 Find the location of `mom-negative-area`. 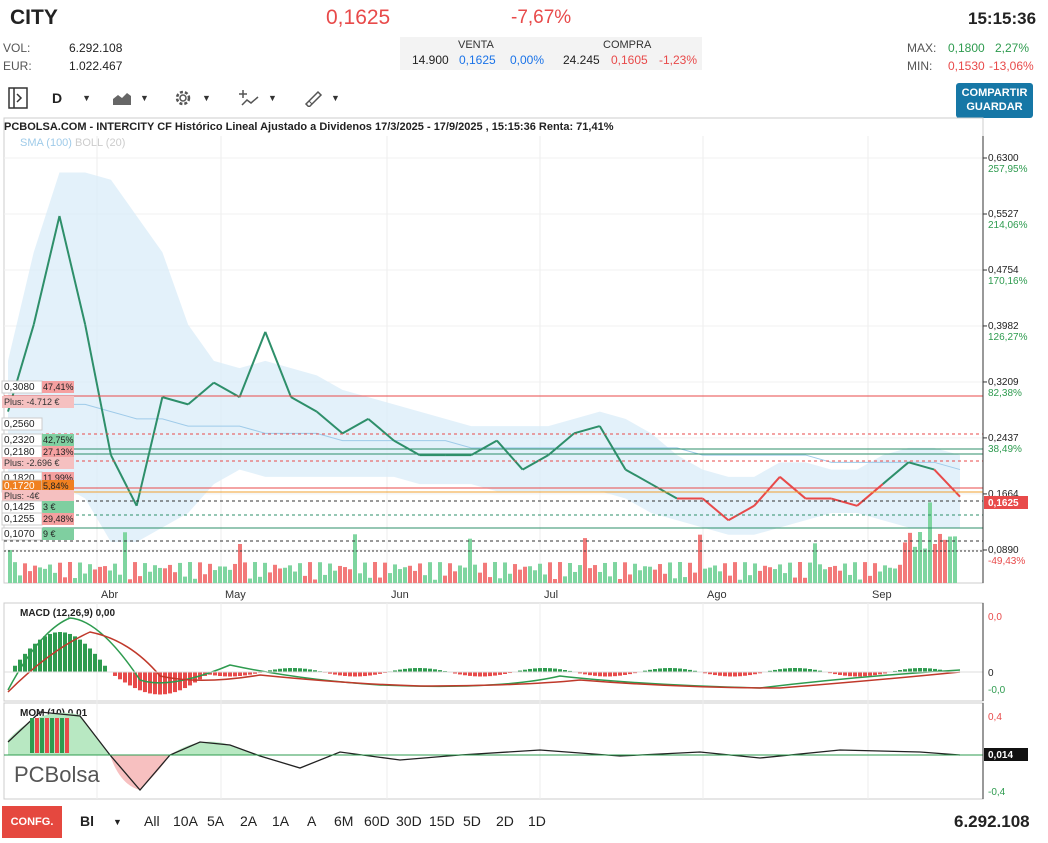

mom-negative-area is located at coordinates (140, 772).